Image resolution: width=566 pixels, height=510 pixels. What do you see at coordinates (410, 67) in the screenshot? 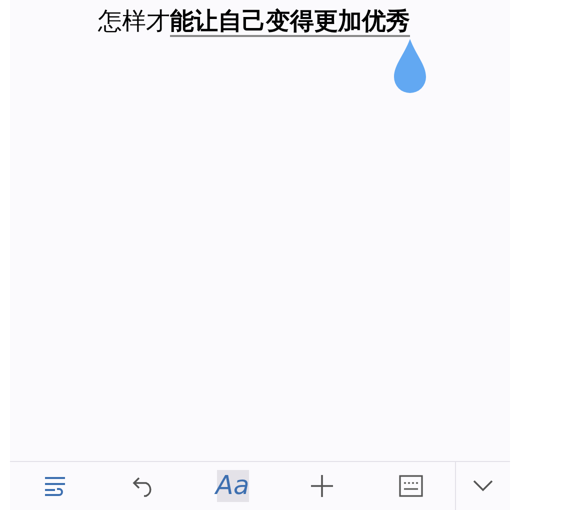
I see `selection-handle-icon` at bounding box center [410, 67].